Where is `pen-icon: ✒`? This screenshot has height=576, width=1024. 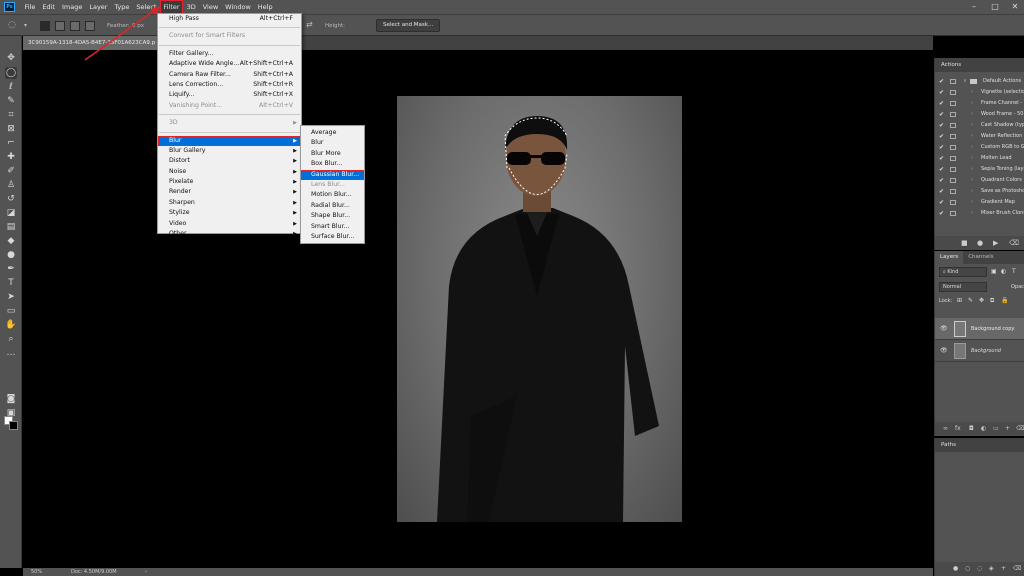 pen-icon: ✒ is located at coordinates (11, 269).